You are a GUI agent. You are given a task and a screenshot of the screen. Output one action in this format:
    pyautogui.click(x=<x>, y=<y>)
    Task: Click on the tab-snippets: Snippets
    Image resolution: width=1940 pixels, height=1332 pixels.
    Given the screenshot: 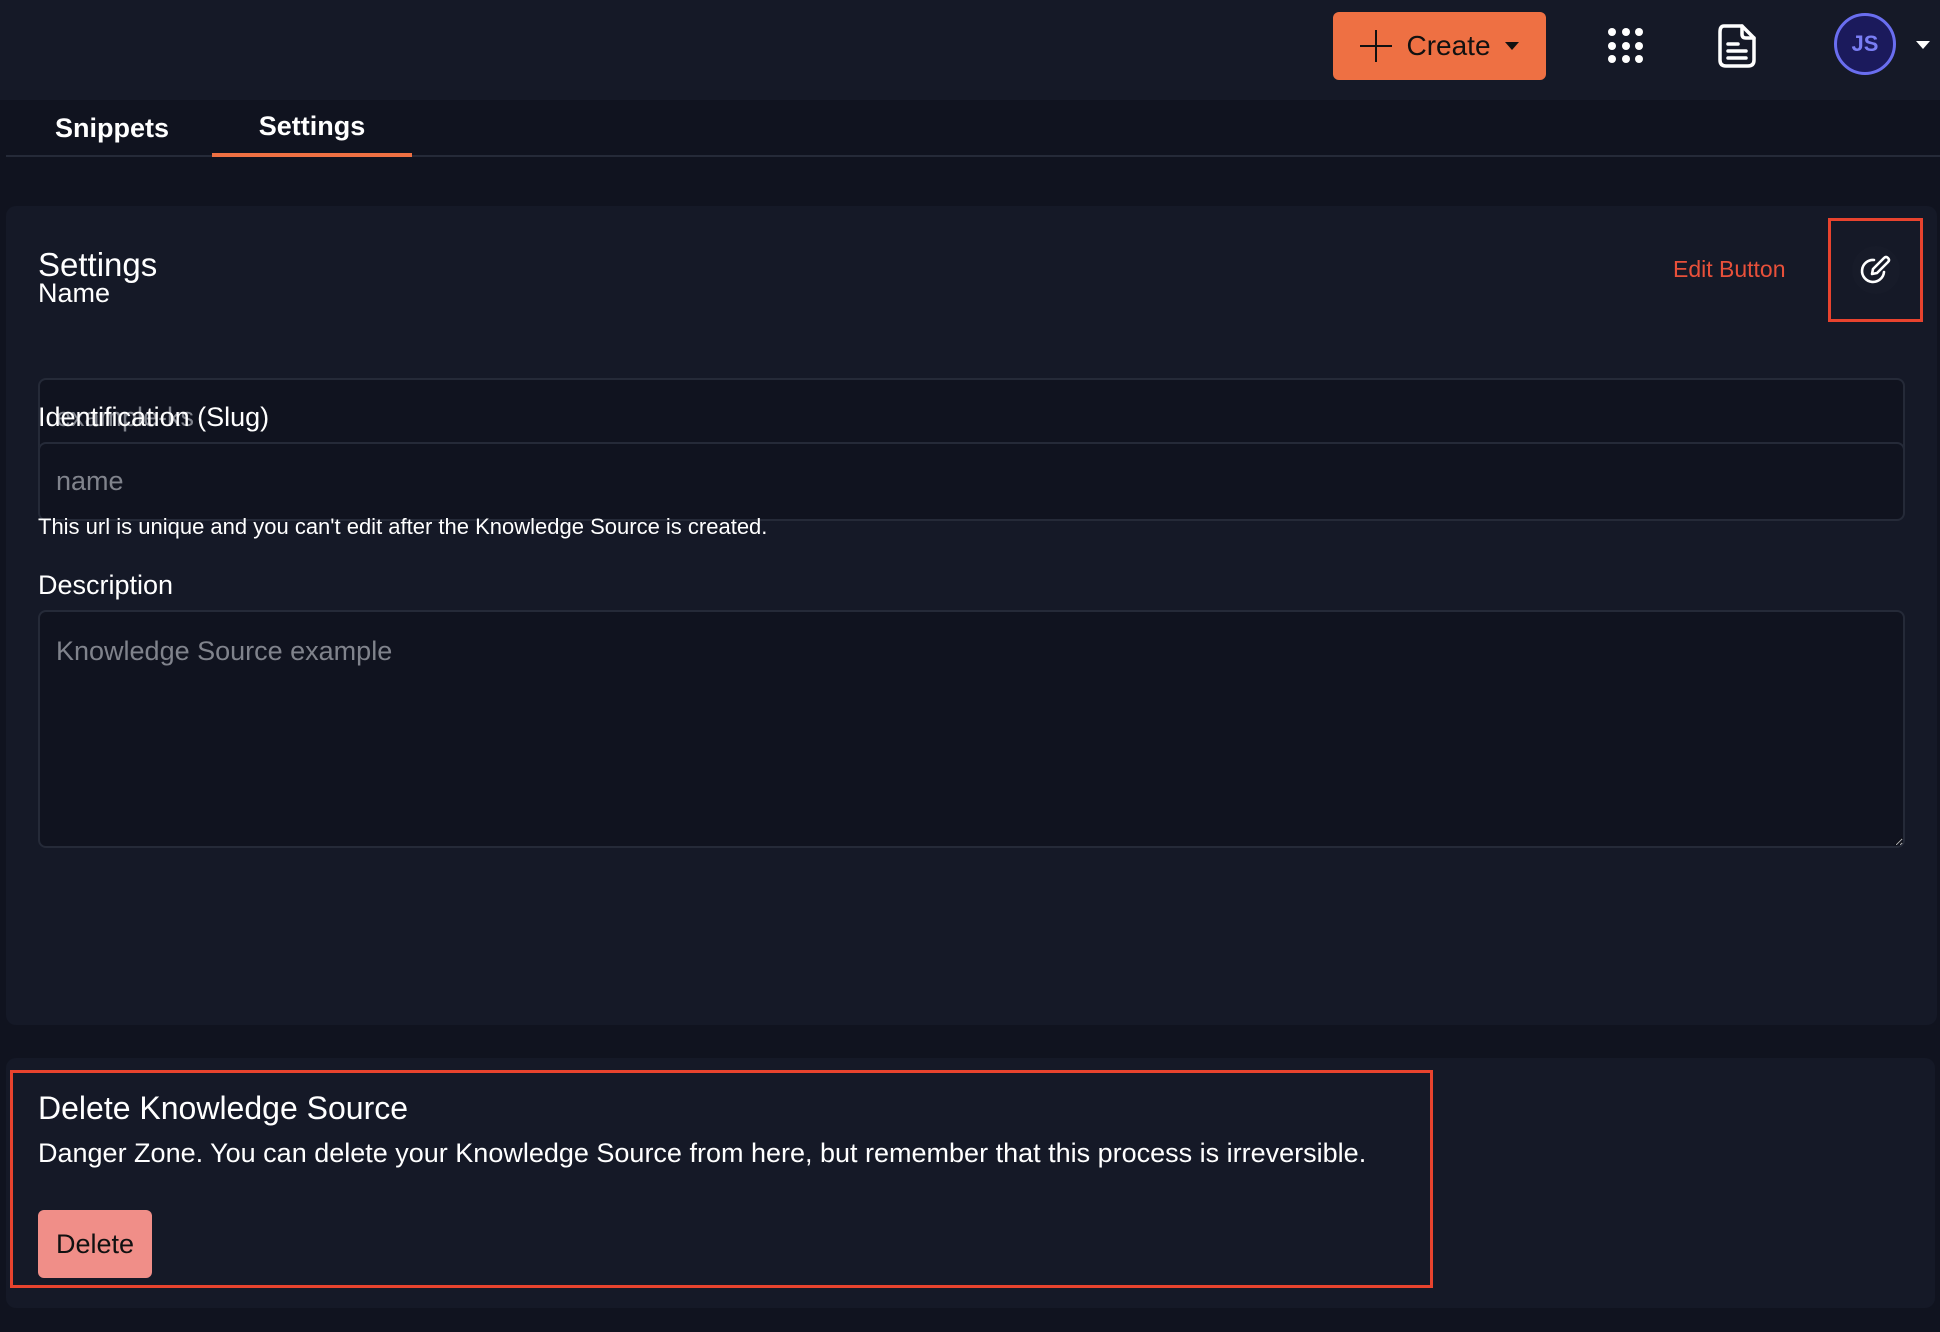 What is the action you would take?
    pyautogui.click(x=112, y=128)
    